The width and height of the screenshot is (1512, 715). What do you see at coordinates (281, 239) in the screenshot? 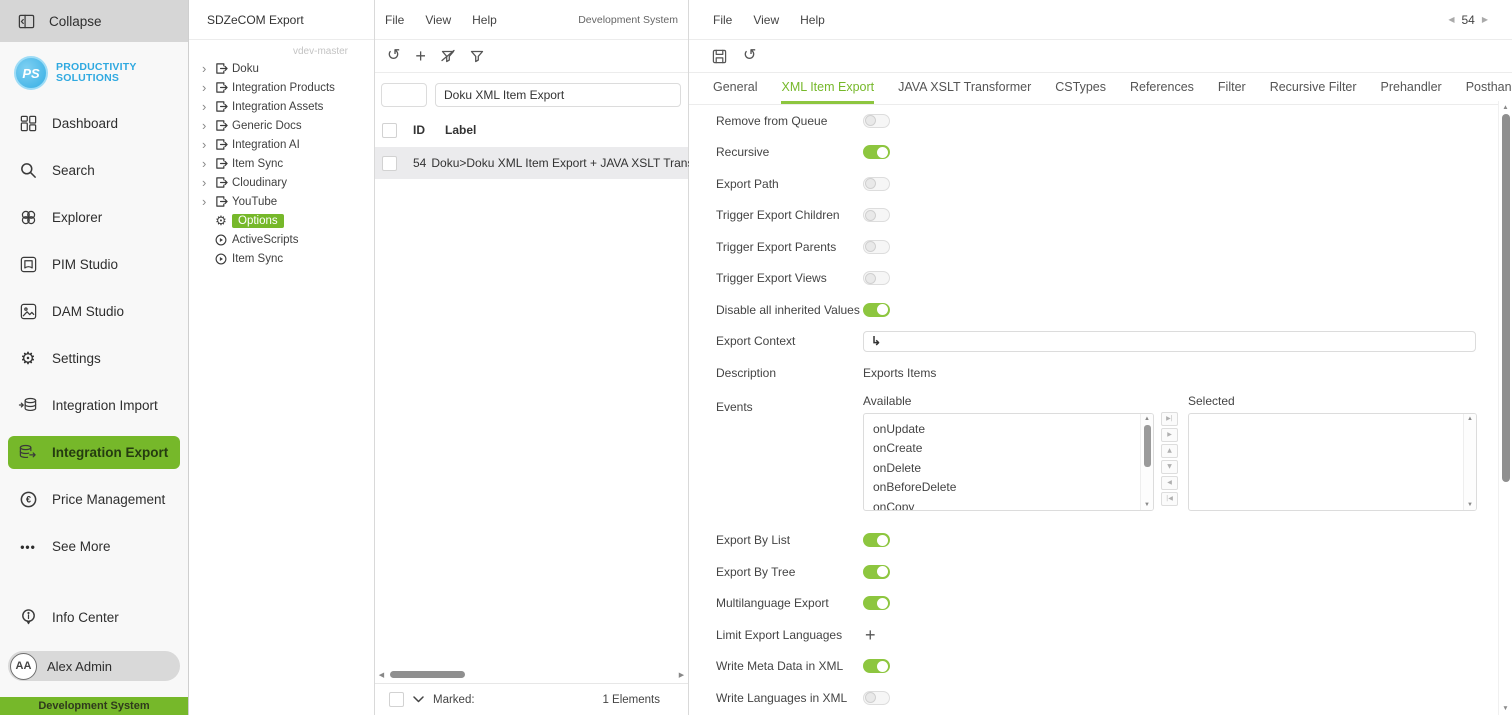
I see `tree-item-activescripts: ActiveScripts` at bounding box center [281, 239].